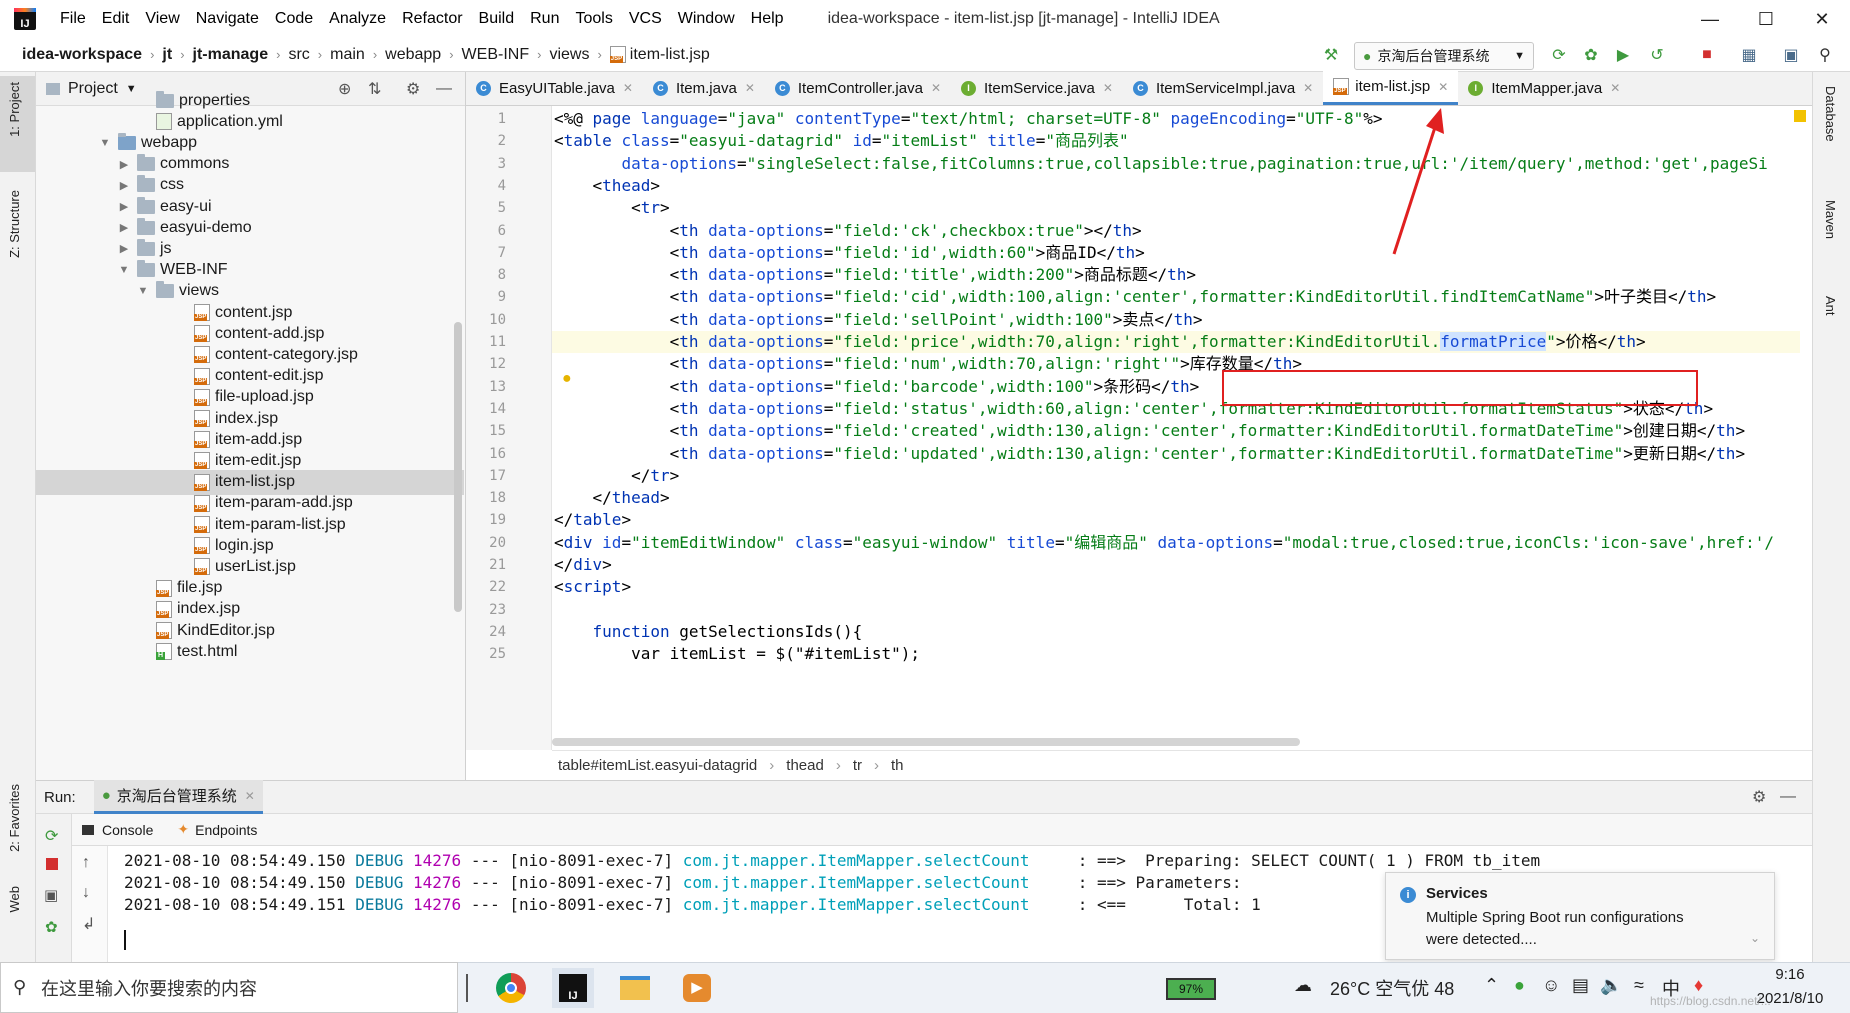 This screenshot has width=1850, height=1013. I want to click on run-config-dropdown: ● 京淘后台管理系统 ▼, so click(1444, 56).